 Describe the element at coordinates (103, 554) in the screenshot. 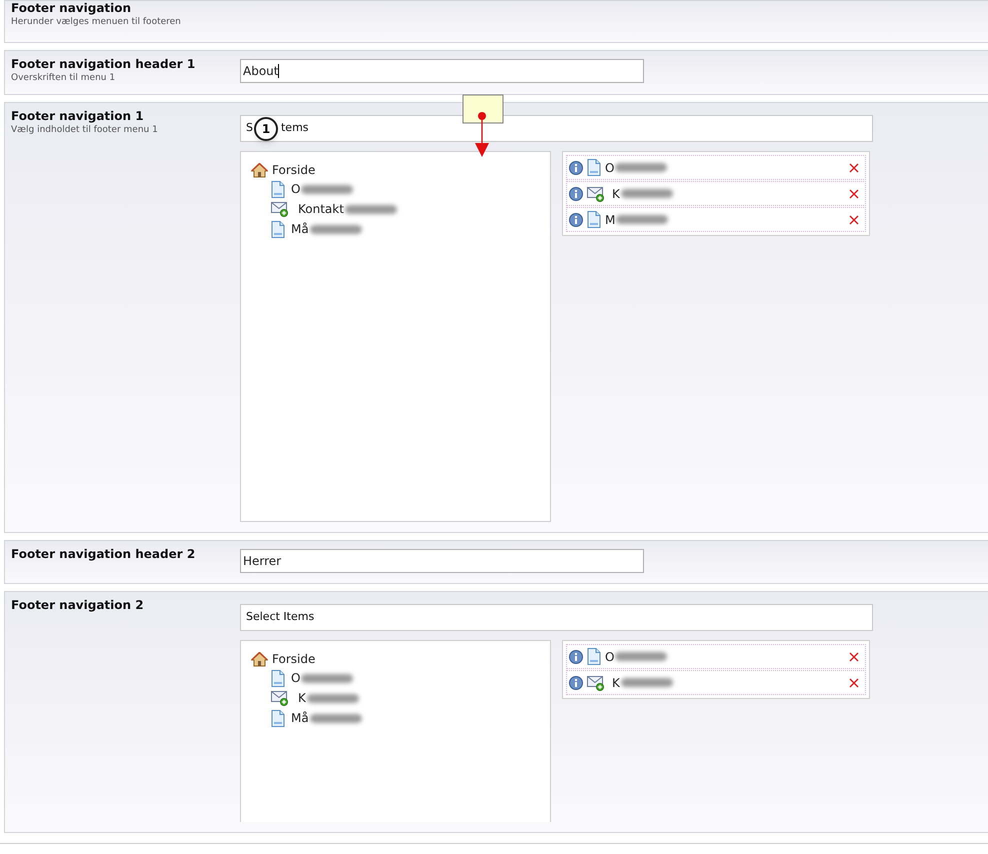

I see `field-title: Footer navigation header 2` at that location.